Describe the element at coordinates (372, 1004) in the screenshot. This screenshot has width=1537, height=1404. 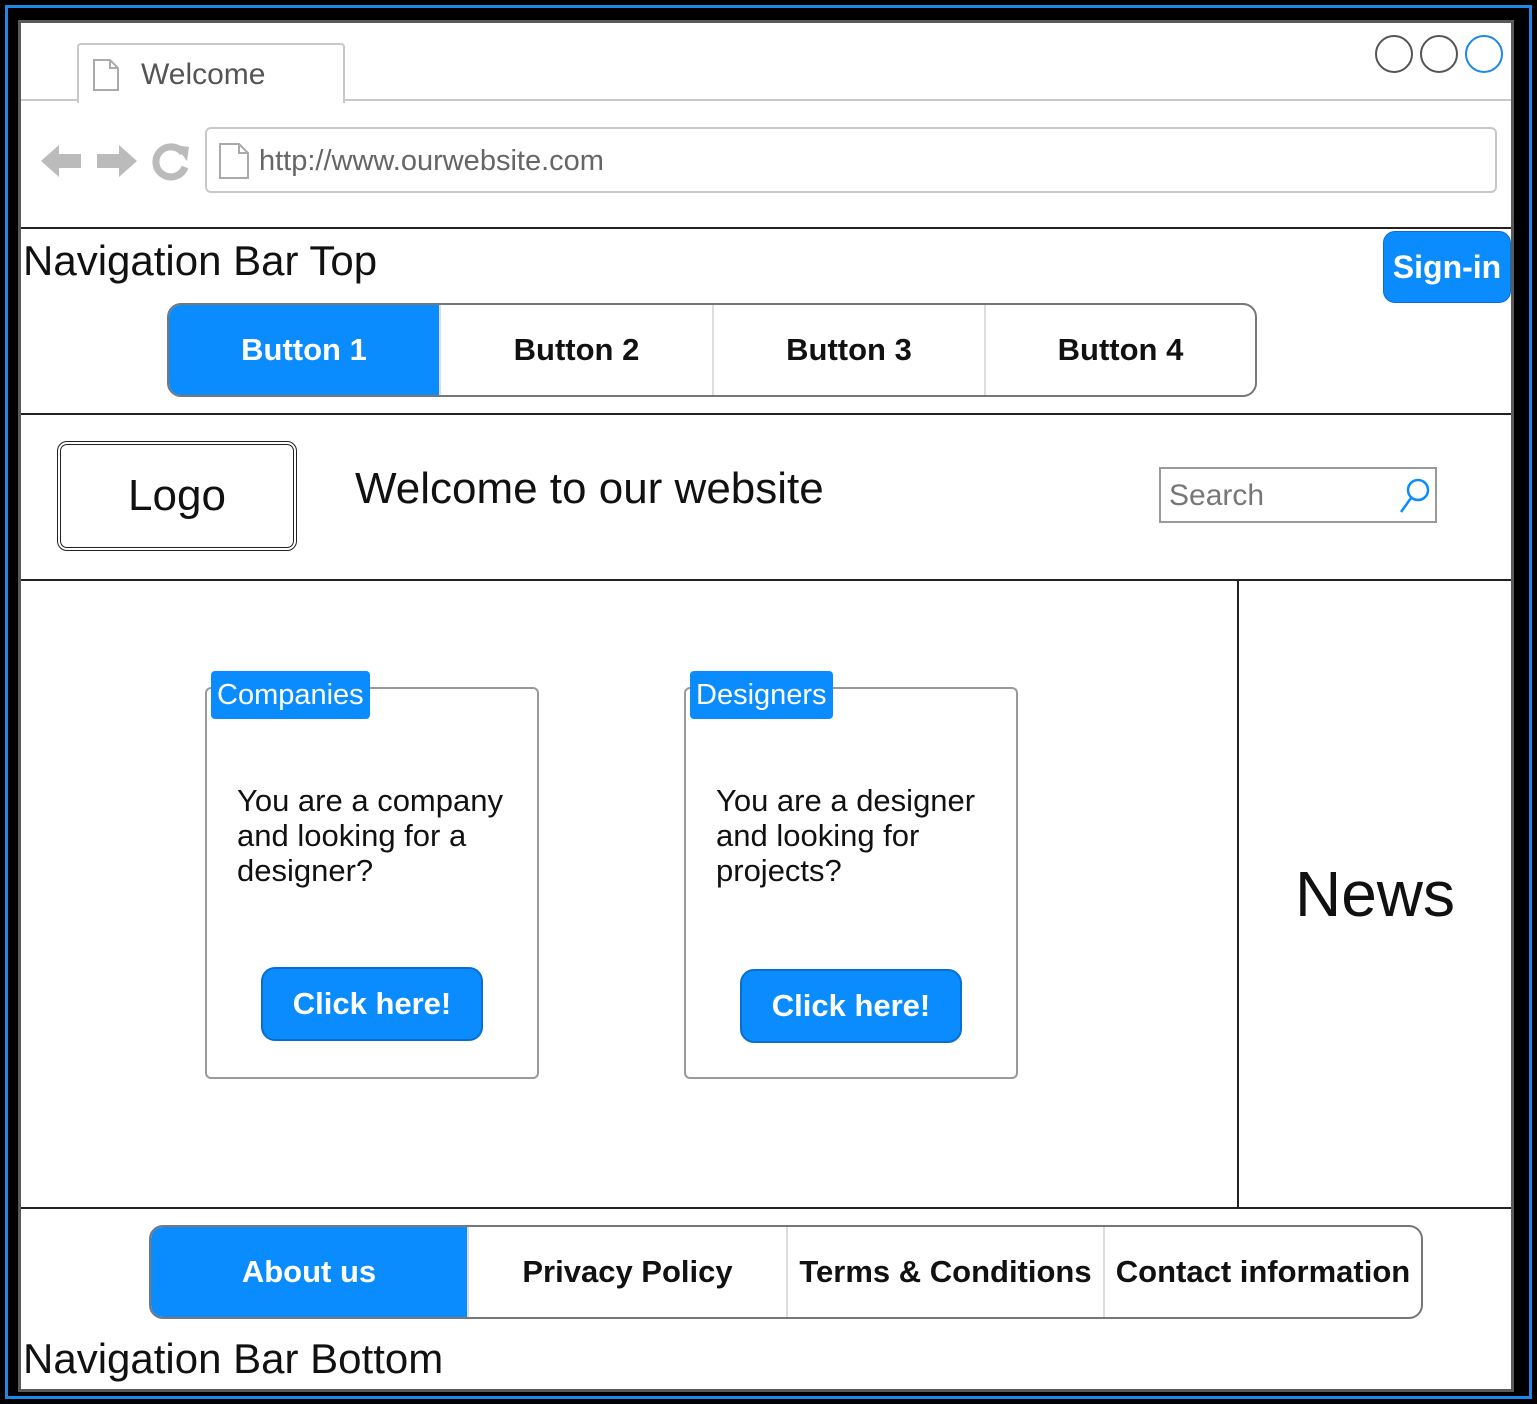
I see `companies-click-button: Click here!` at that location.